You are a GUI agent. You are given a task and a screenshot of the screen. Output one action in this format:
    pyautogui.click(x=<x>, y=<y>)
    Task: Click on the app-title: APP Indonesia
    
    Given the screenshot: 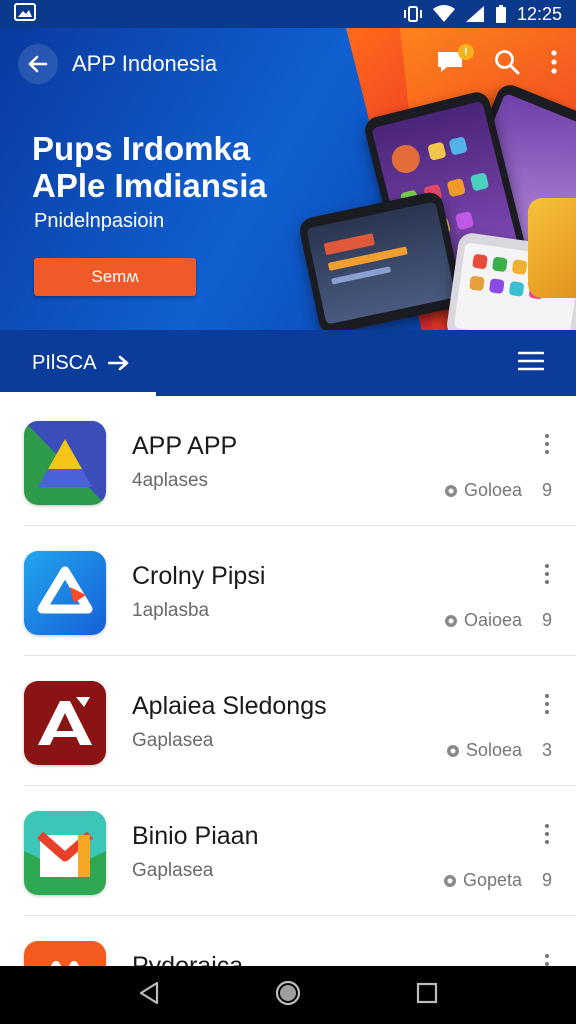 What is the action you would take?
    pyautogui.click(x=145, y=63)
    